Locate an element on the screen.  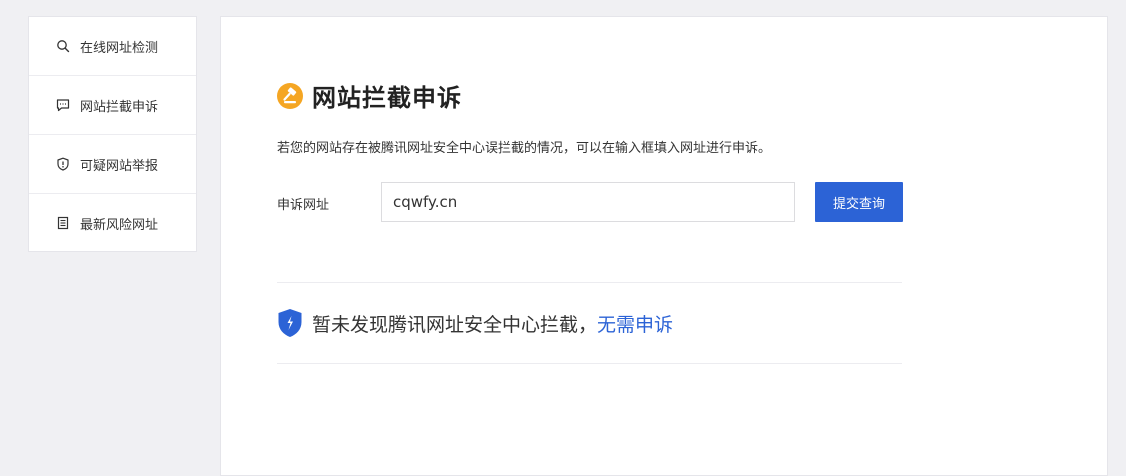
search-icon is located at coordinates (63, 46).